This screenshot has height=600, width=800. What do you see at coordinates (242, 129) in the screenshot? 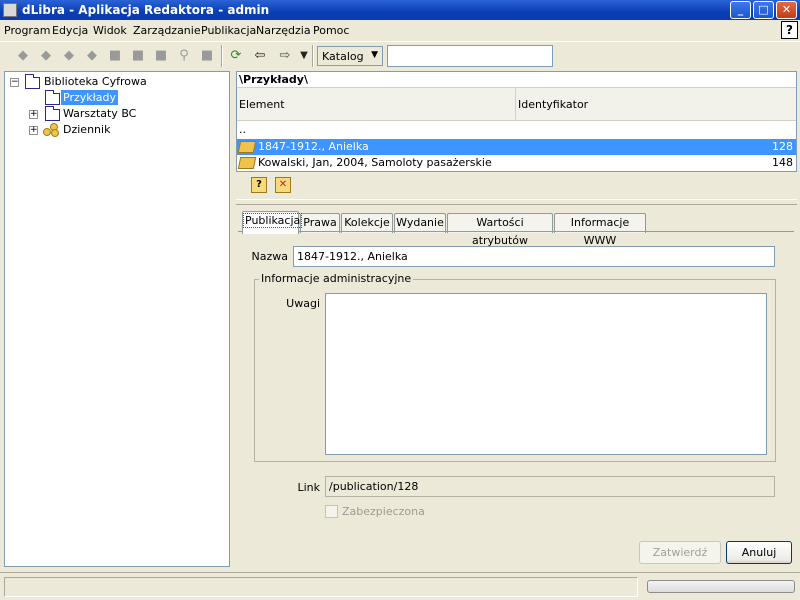
I see `parent-directory-label: ..` at bounding box center [242, 129].